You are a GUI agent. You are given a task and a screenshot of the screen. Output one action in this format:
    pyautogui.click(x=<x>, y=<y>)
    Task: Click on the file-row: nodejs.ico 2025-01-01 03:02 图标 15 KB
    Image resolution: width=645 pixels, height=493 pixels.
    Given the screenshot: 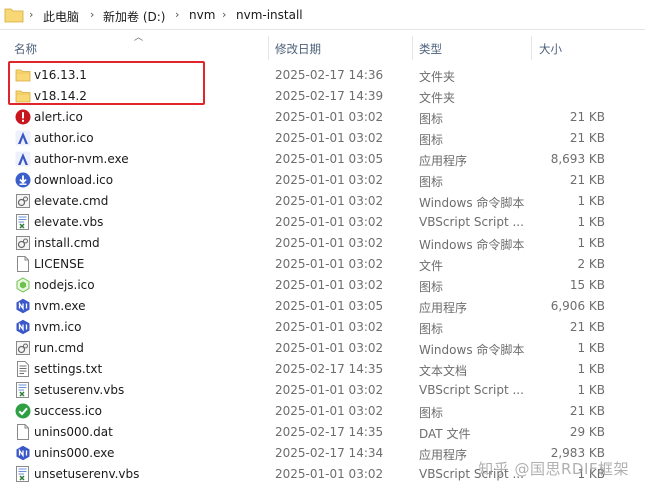 What is the action you would take?
    pyautogui.click(x=322, y=285)
    